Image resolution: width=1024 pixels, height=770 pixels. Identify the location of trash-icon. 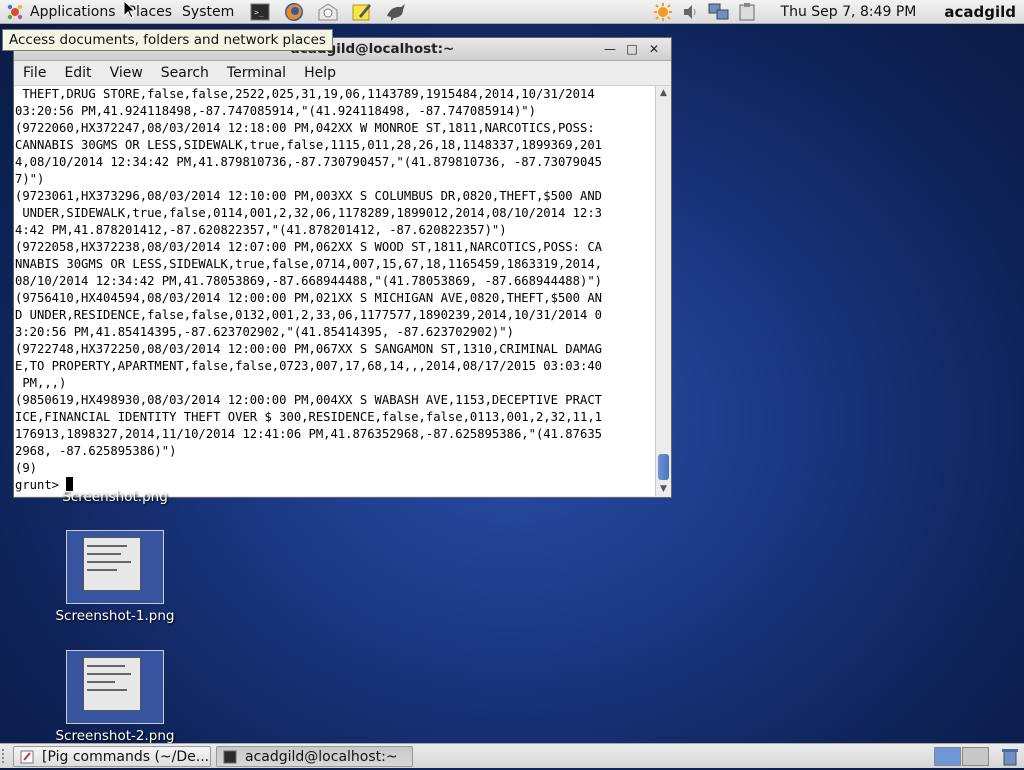
(1010, 756).